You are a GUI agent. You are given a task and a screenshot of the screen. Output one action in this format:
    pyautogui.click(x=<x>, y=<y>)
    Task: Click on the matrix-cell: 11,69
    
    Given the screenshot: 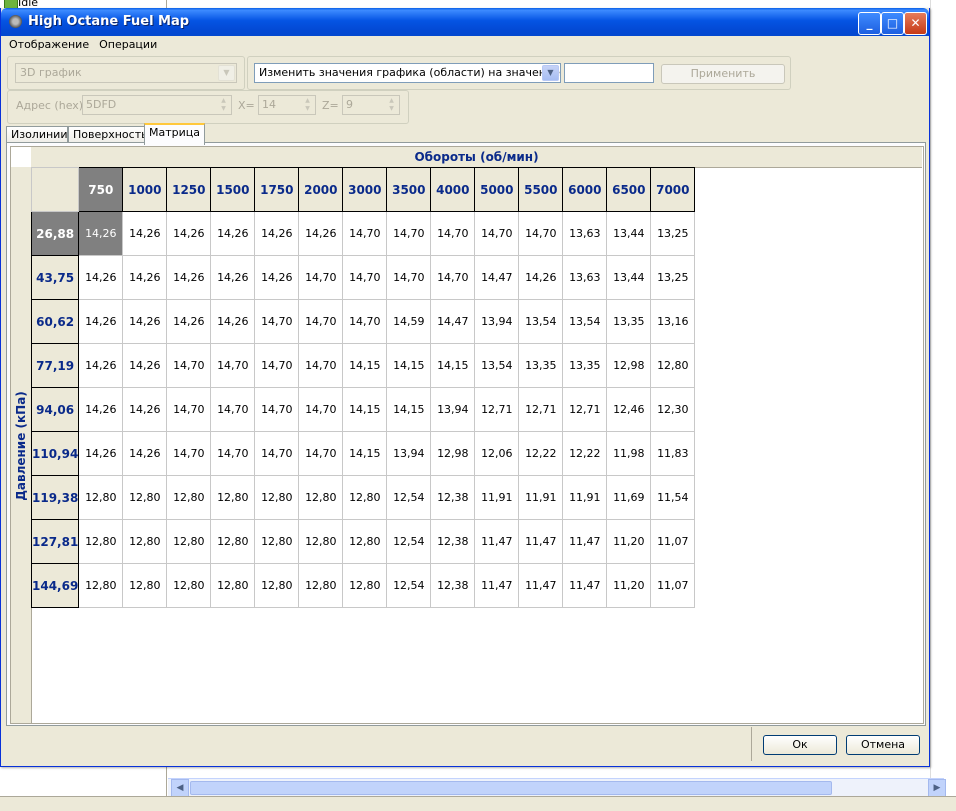 What is the action you would take?
    pyautogui.click(x=629, y=497)
    